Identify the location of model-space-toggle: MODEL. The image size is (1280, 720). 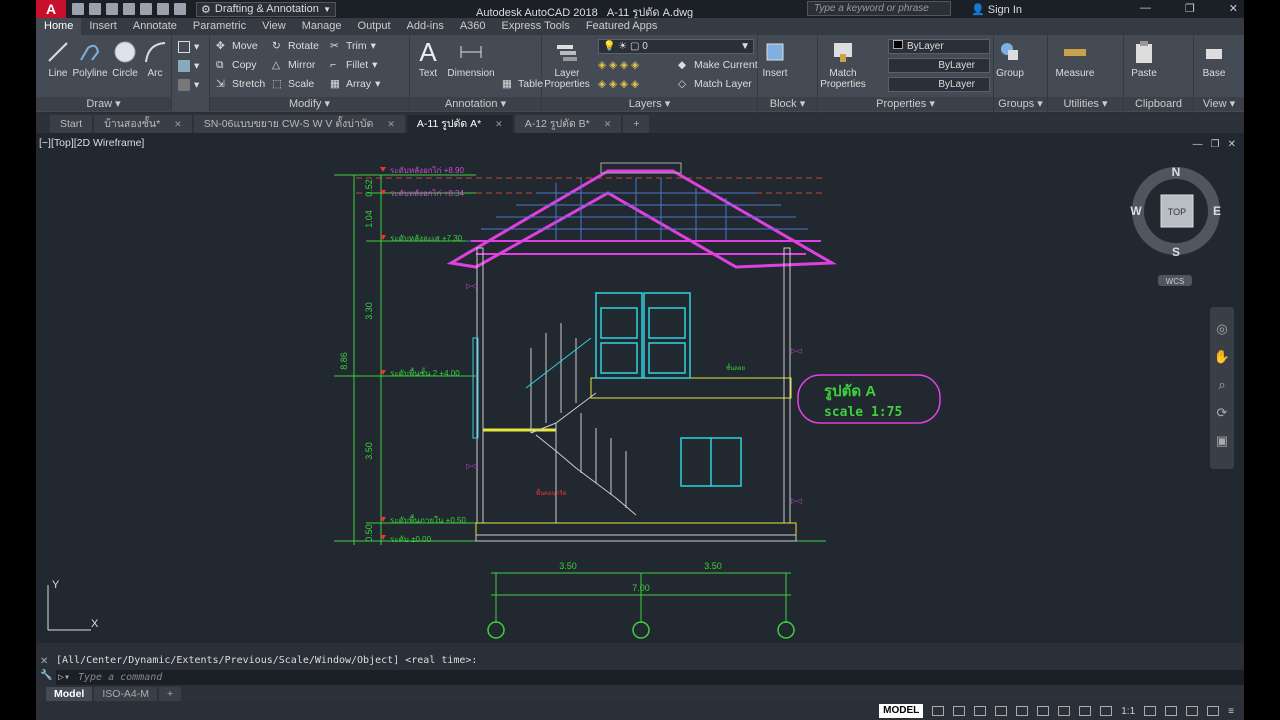
(901, 711).